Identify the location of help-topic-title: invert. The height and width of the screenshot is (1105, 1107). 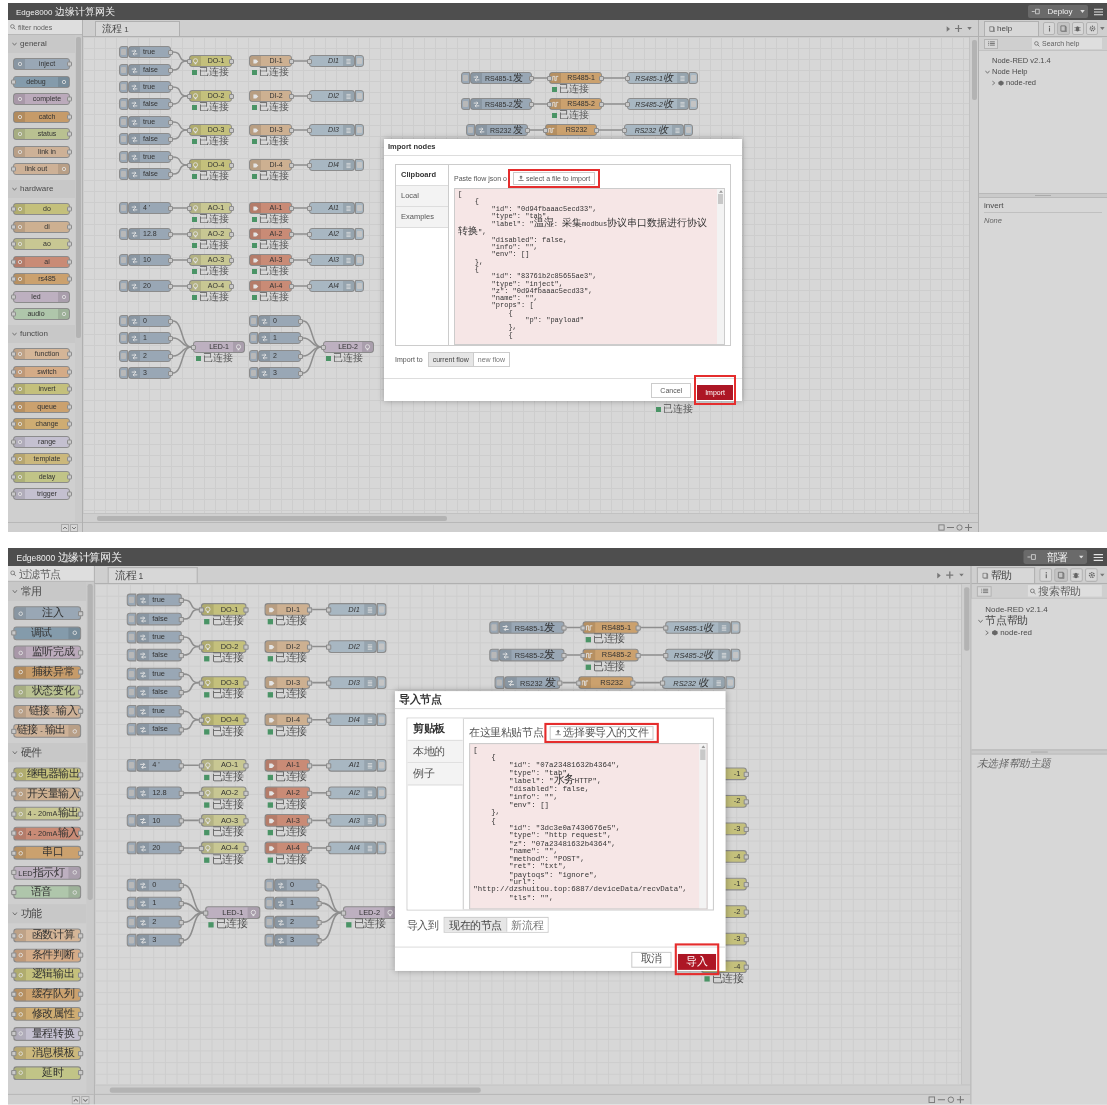
(1043, 207).